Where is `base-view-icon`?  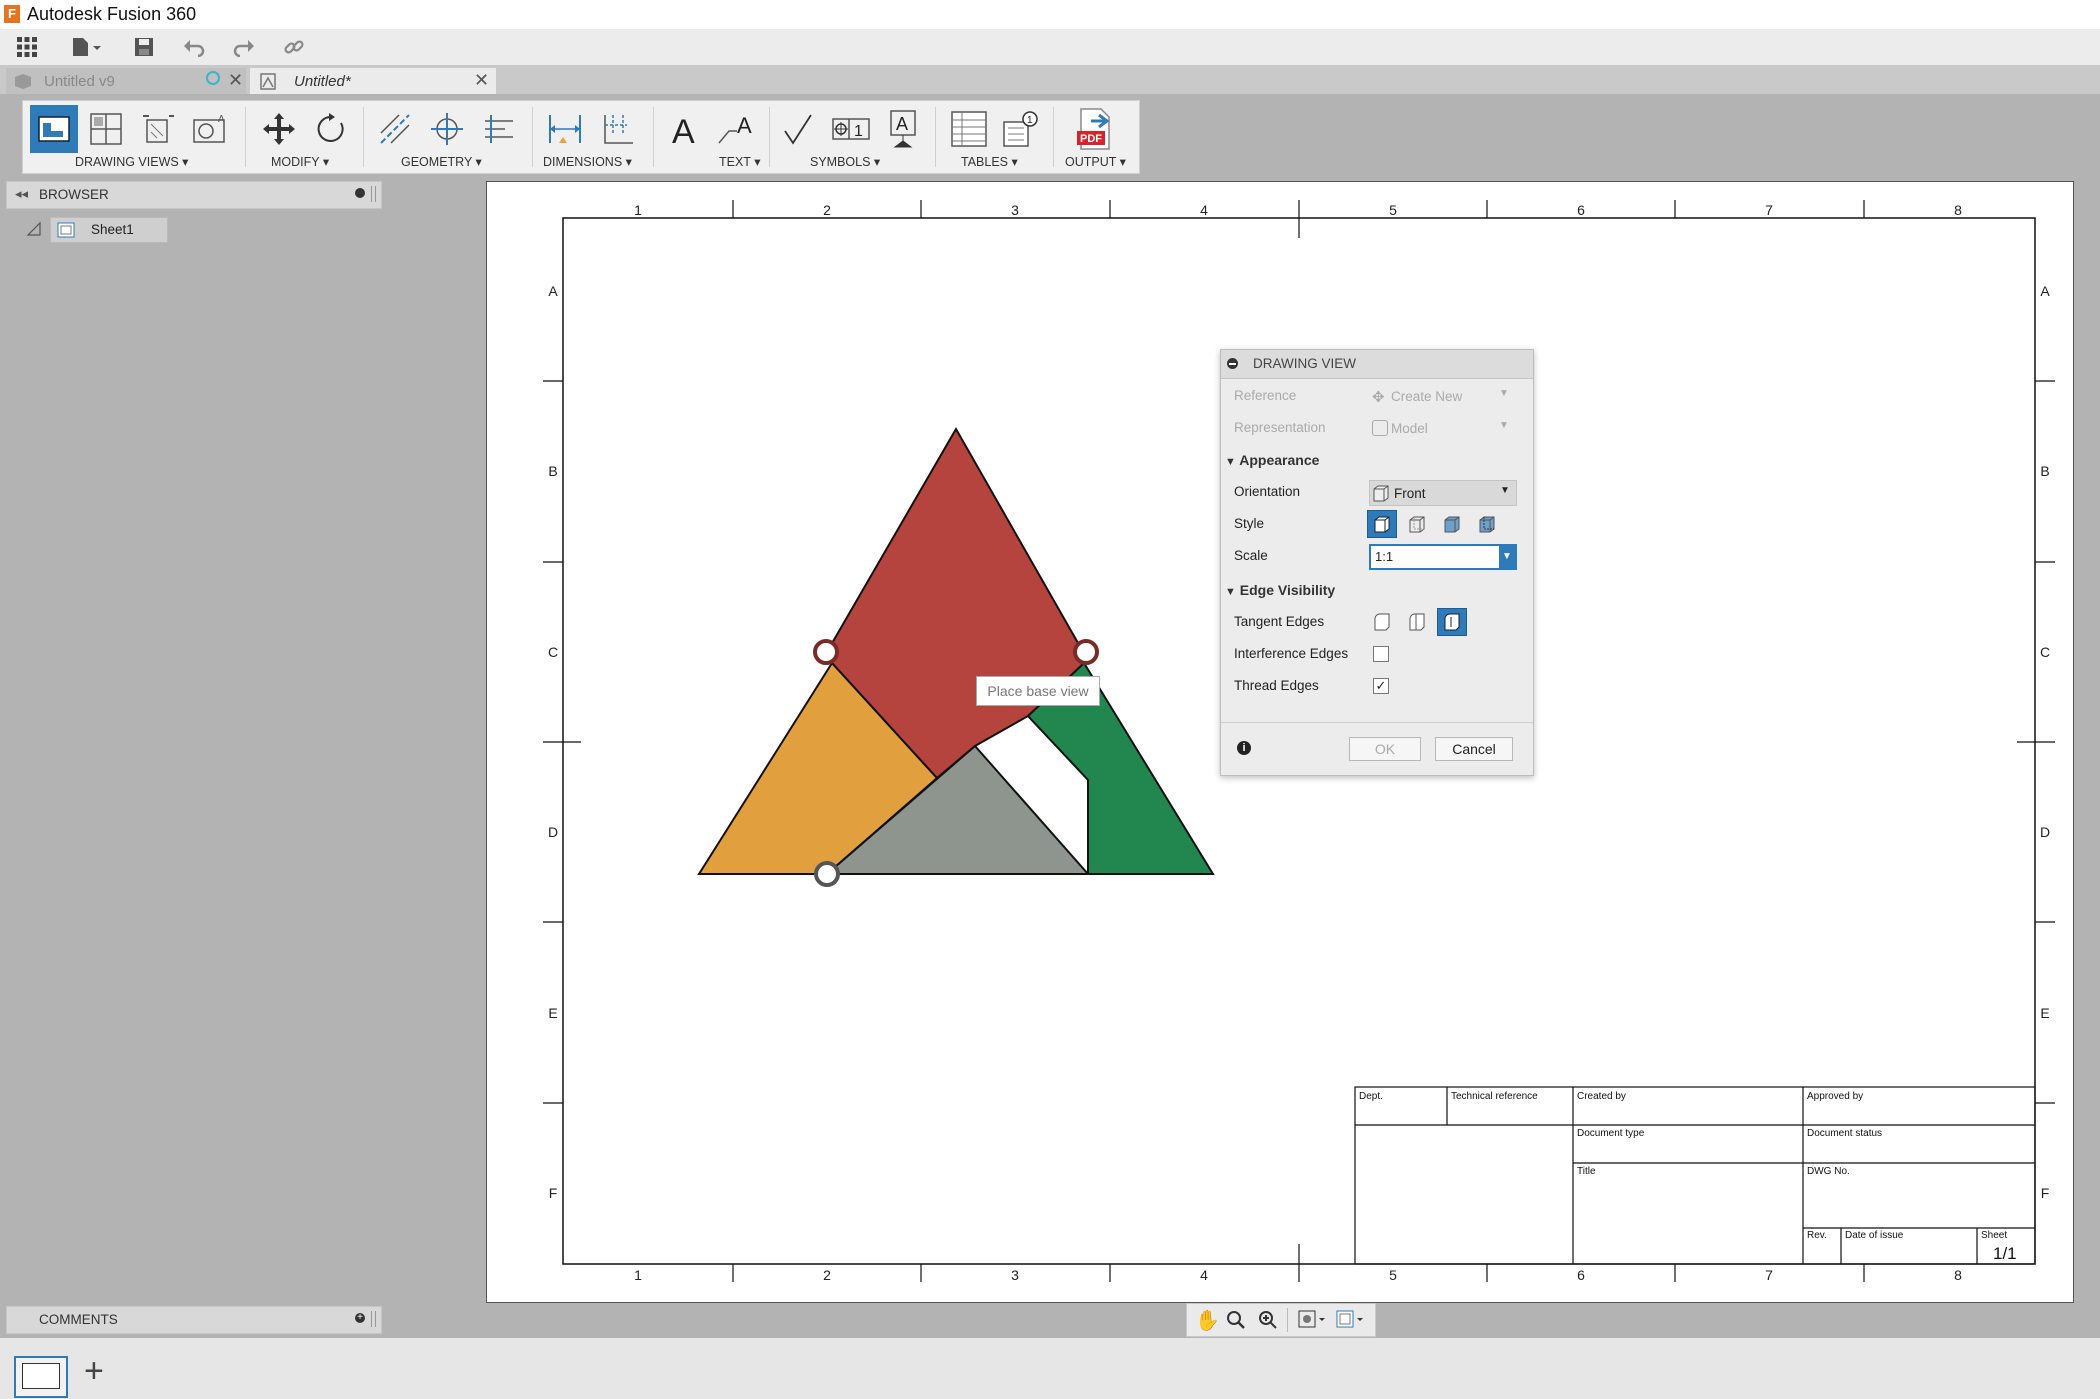
base-view-icon is located at coordinates (54, 129).